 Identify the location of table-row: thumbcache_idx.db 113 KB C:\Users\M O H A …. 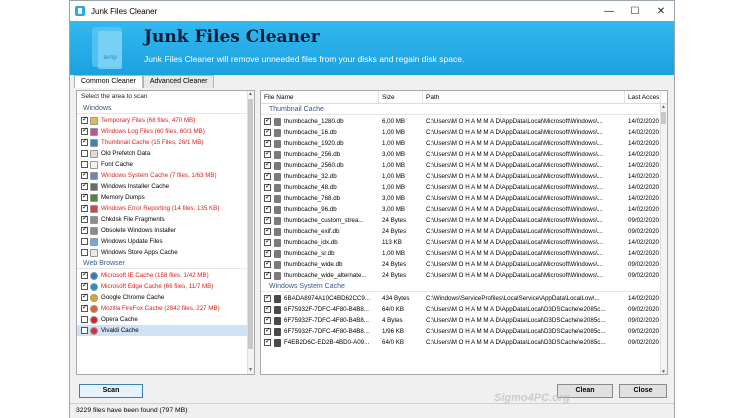
(464, 242).